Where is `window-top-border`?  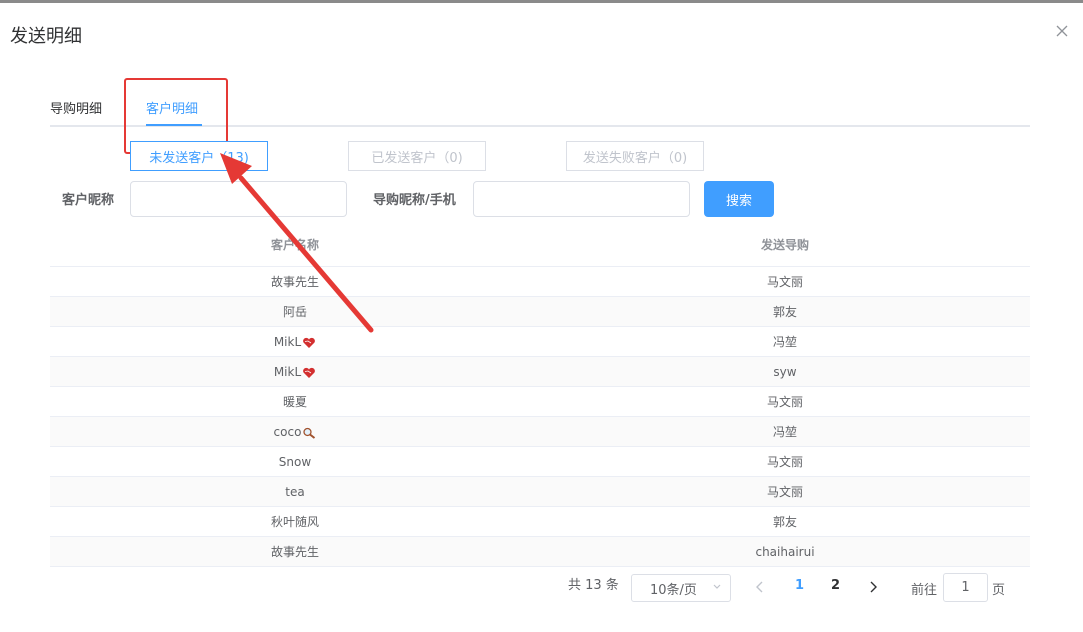 window-top-border is located at coordinates (541, 1).